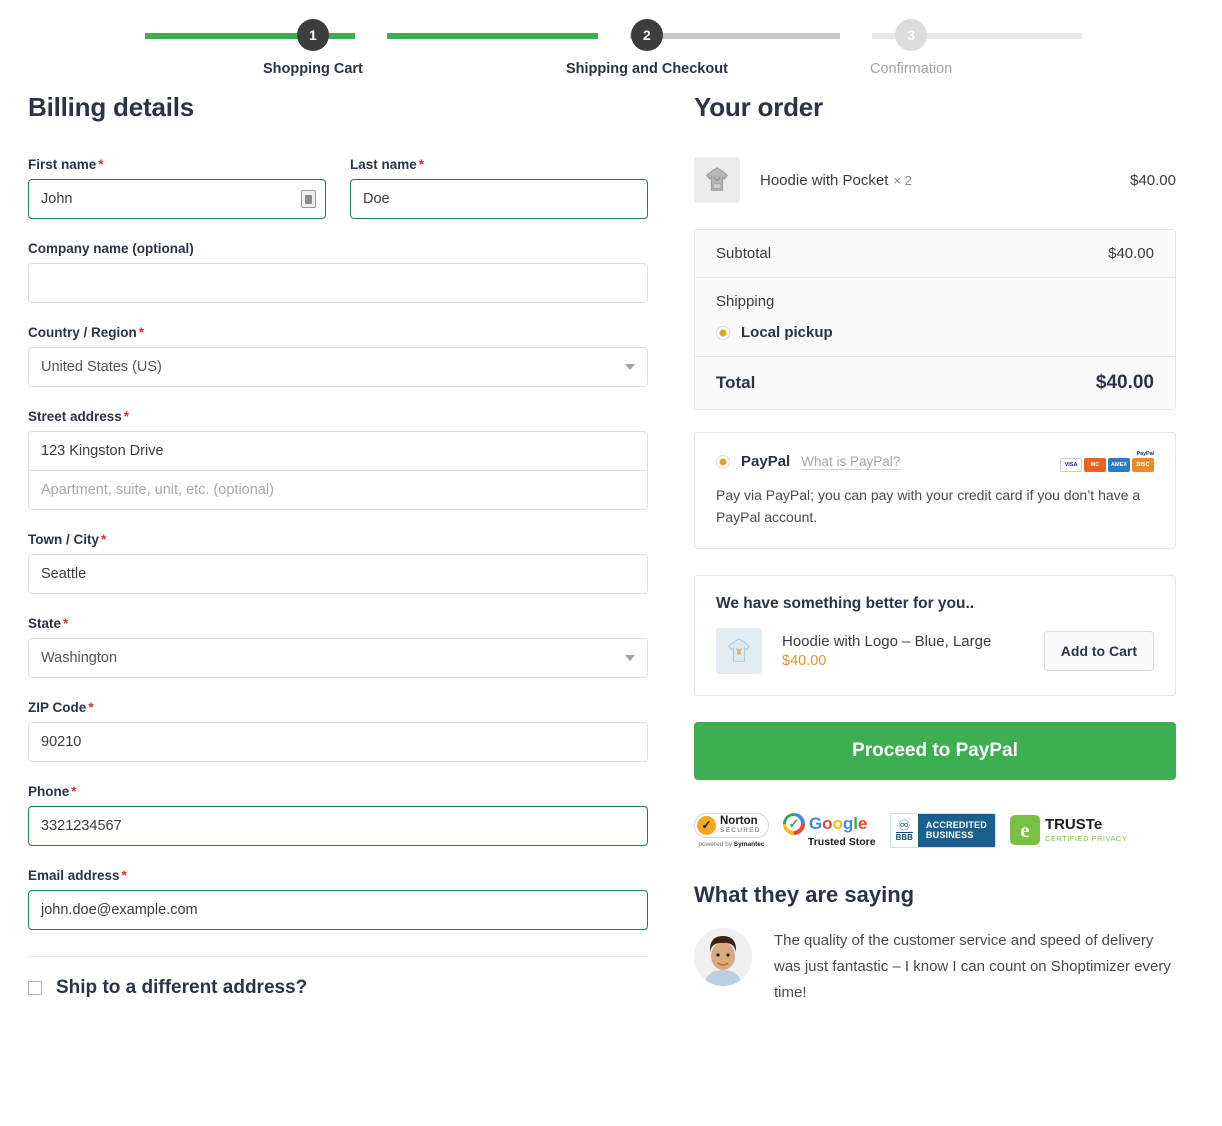 Image resolution: width=1222 pixels, height=1126 pixels. What do you see at coordinates (904, 825) in the screenshot?
I see `torch-icon: ♾` at bounding box center [904, 825].